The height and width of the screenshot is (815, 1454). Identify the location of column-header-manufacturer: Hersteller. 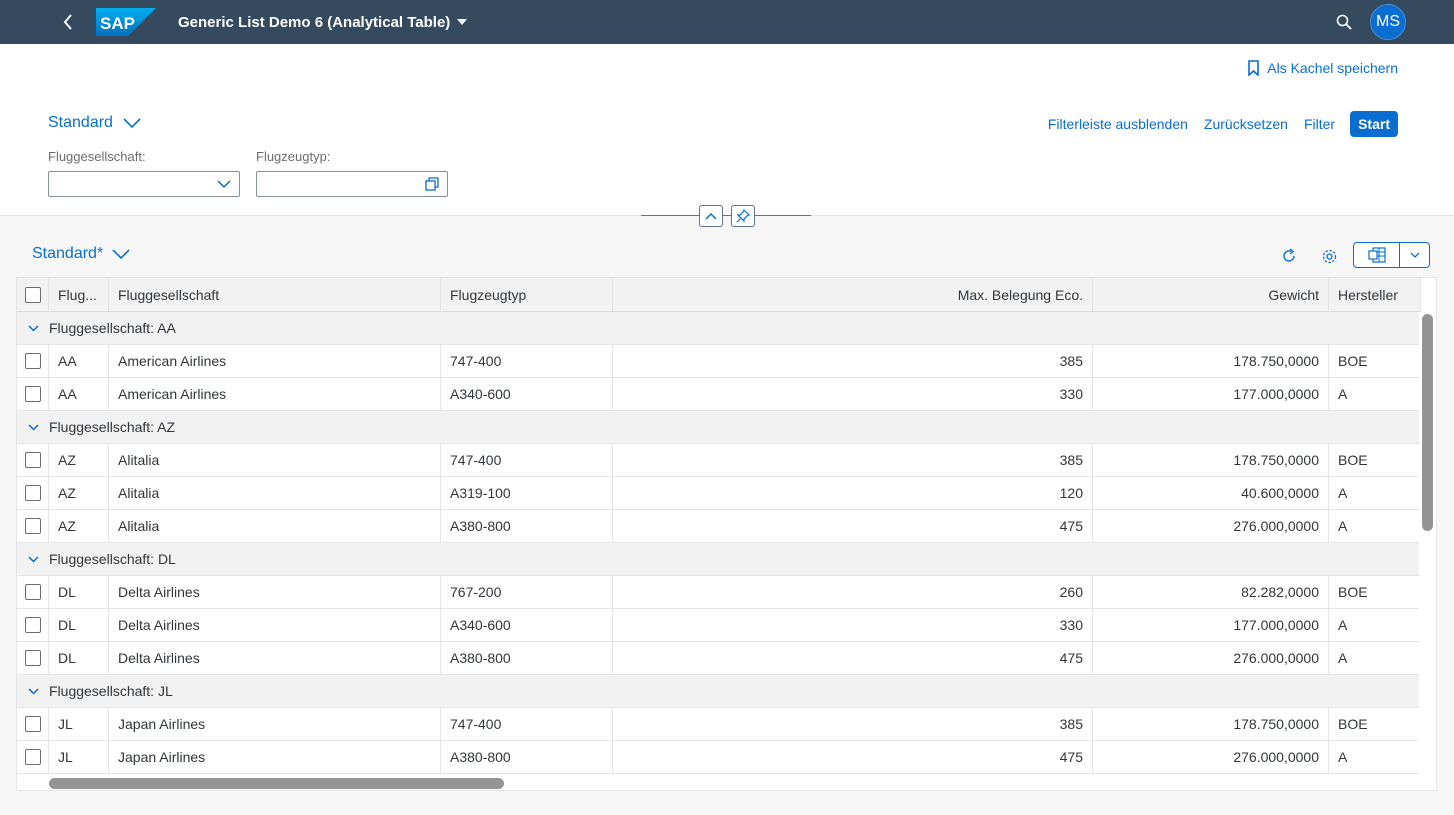
(1375, 294).